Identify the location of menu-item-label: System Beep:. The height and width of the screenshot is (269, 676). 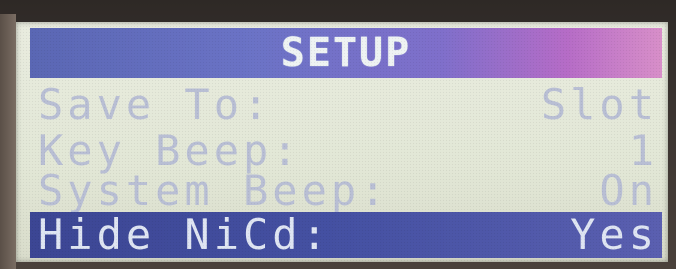
(214, 190).